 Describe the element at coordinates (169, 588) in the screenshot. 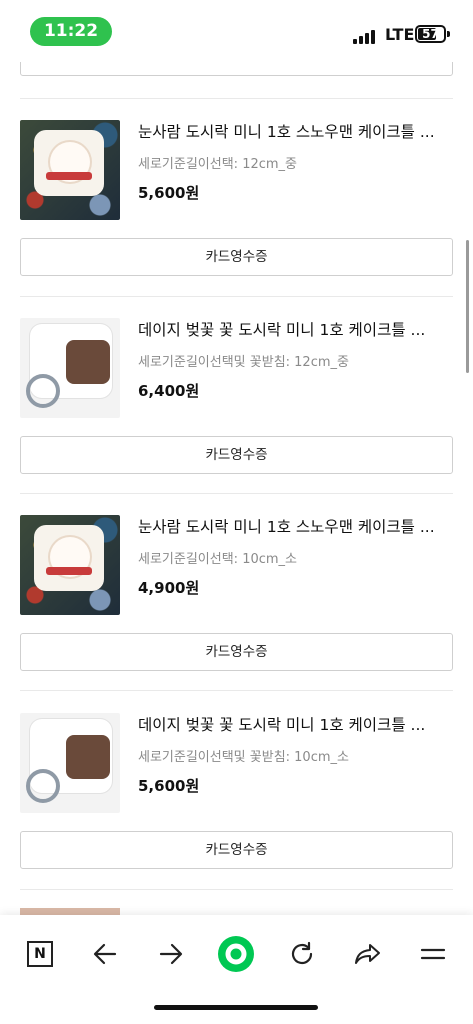

I see `product-price: 4,900원` at that location.